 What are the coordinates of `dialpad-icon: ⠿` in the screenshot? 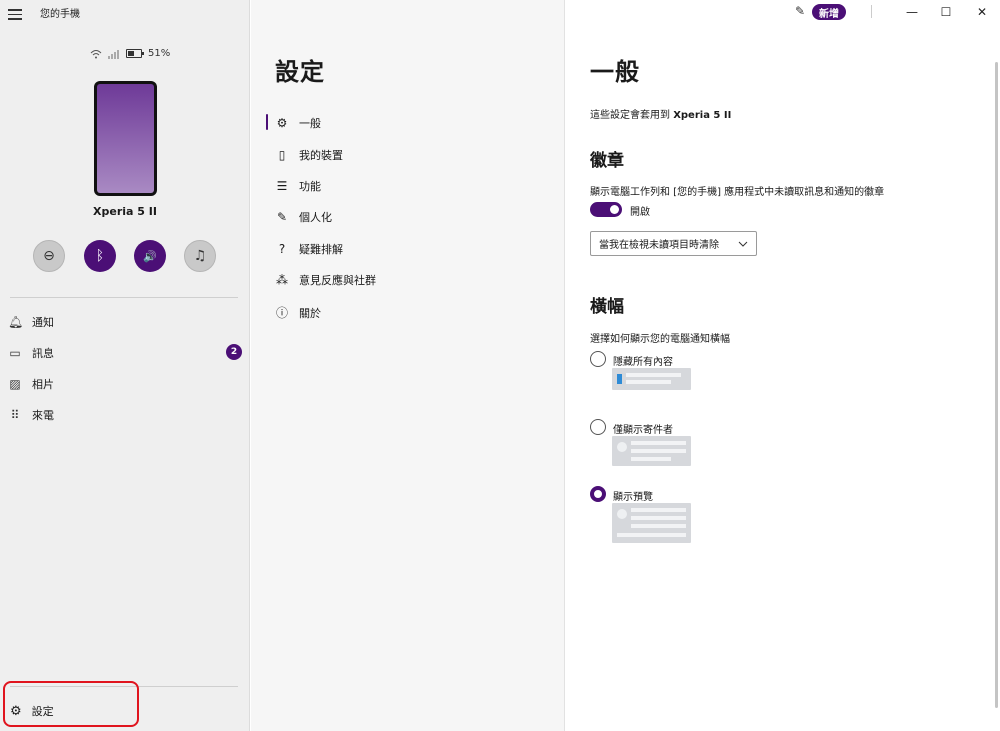 It's located at (15, 415).